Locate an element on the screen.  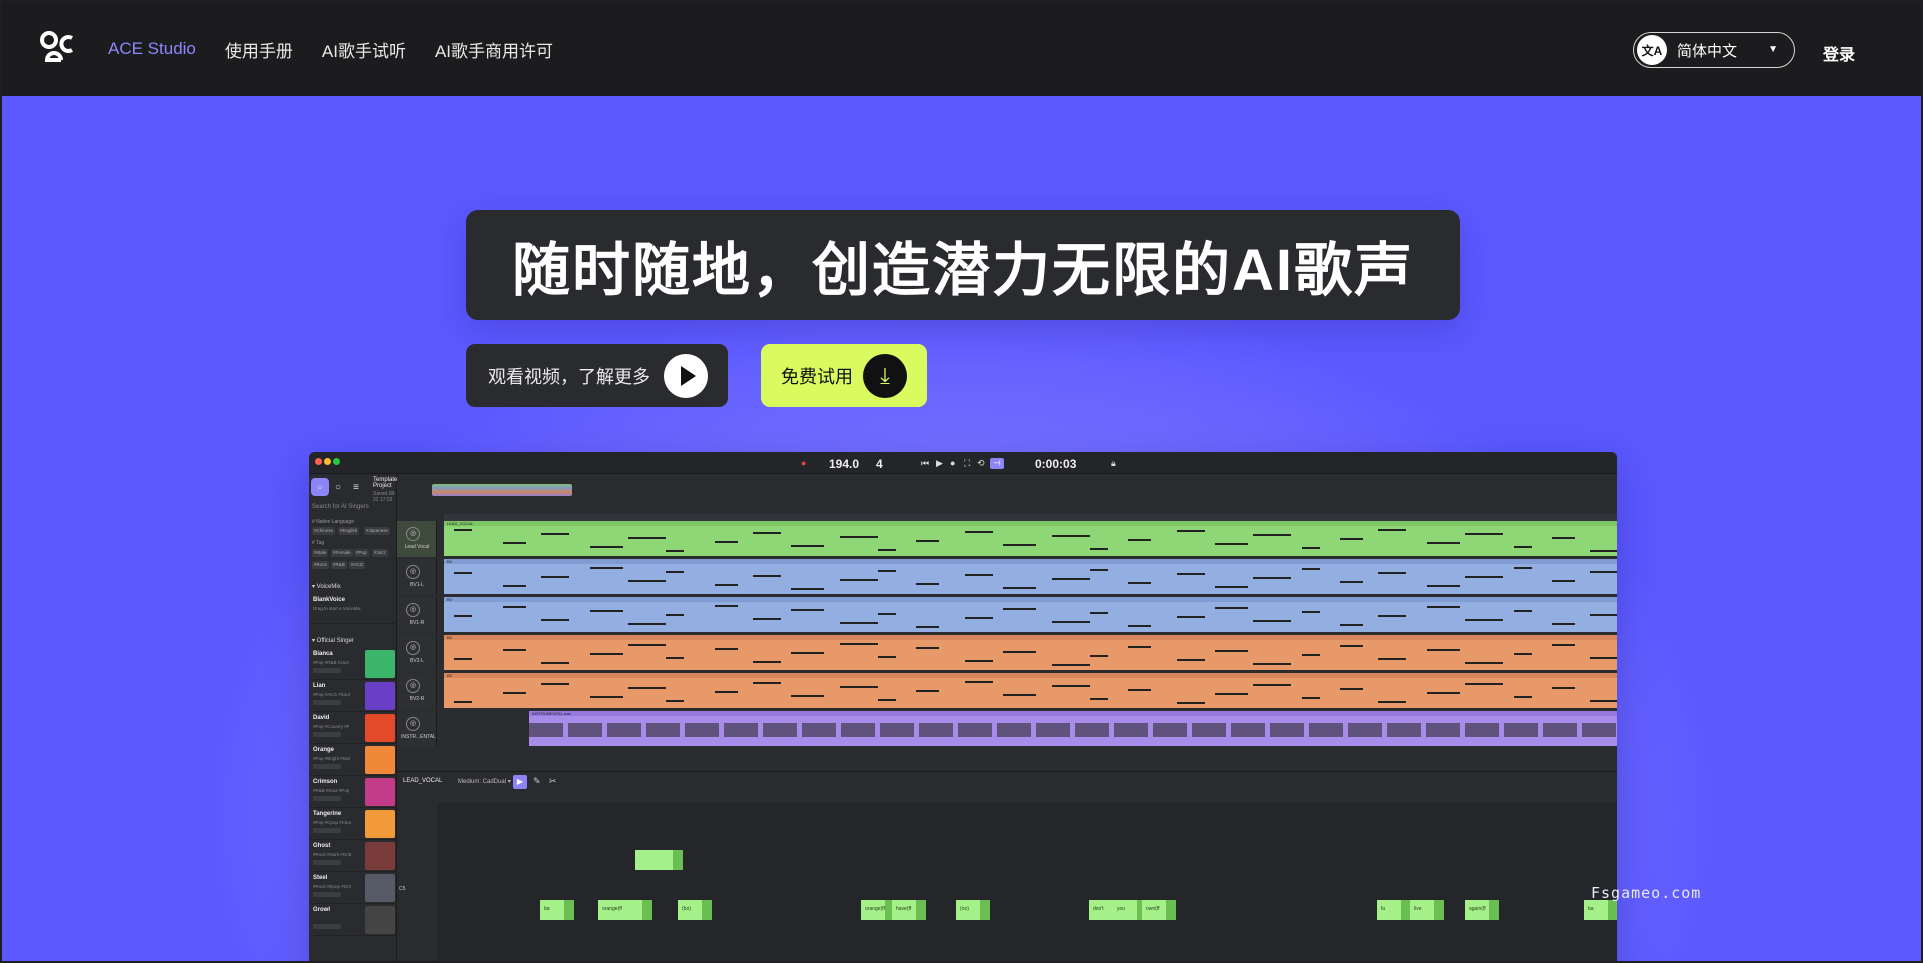
singer-item: Bianca #Pop #R&B #Jazz is located at coordinates (353, 664).